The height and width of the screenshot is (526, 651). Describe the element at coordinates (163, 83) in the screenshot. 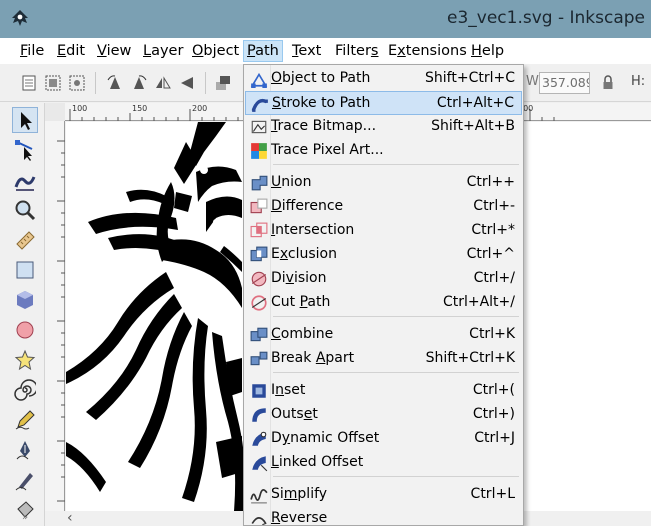

I see `flip-horizontal-icon` at that location.